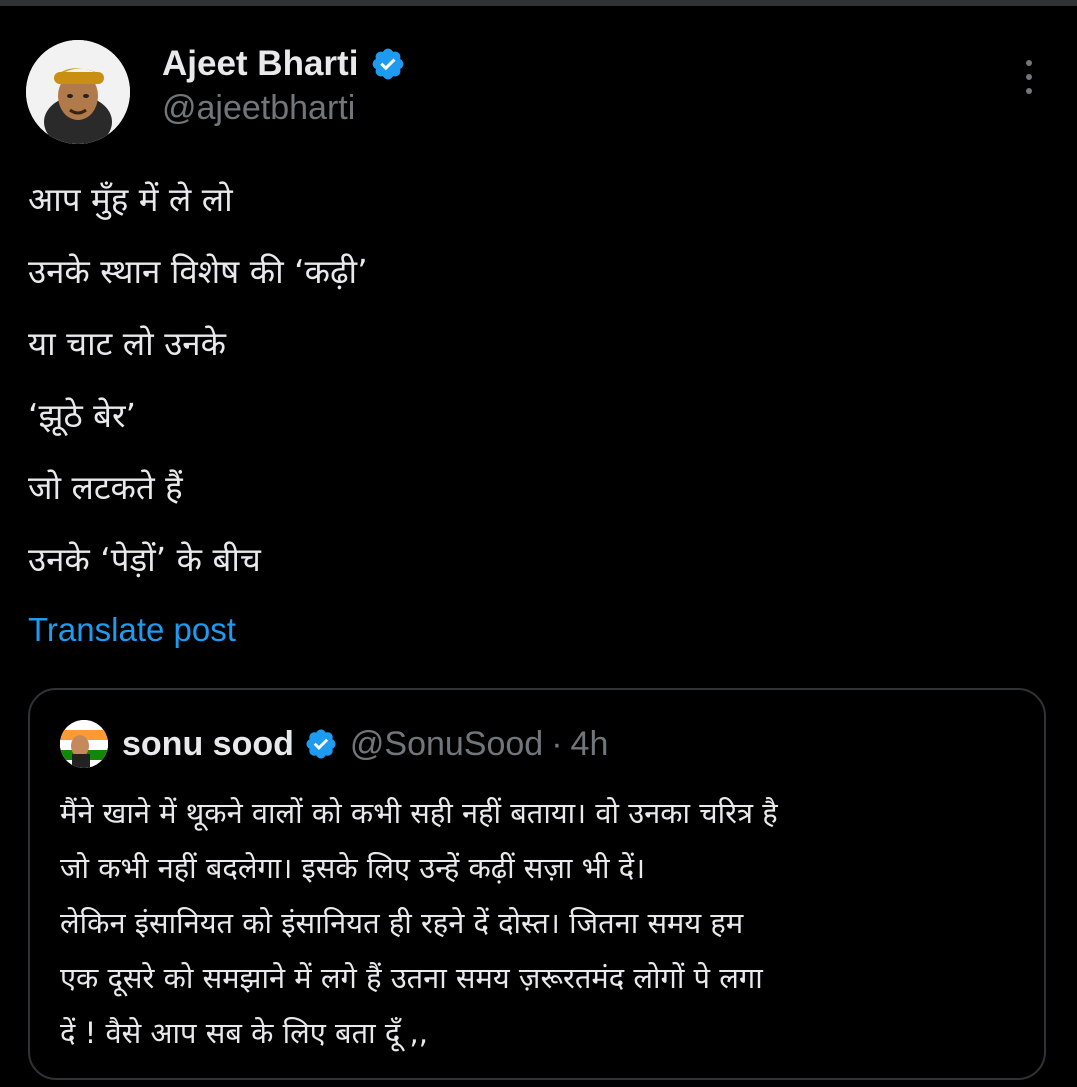  What do you see at coordinates (132, 630) in the screenshot?
I see `translate-post-link: Translate post` at bounding box center [132, 630].